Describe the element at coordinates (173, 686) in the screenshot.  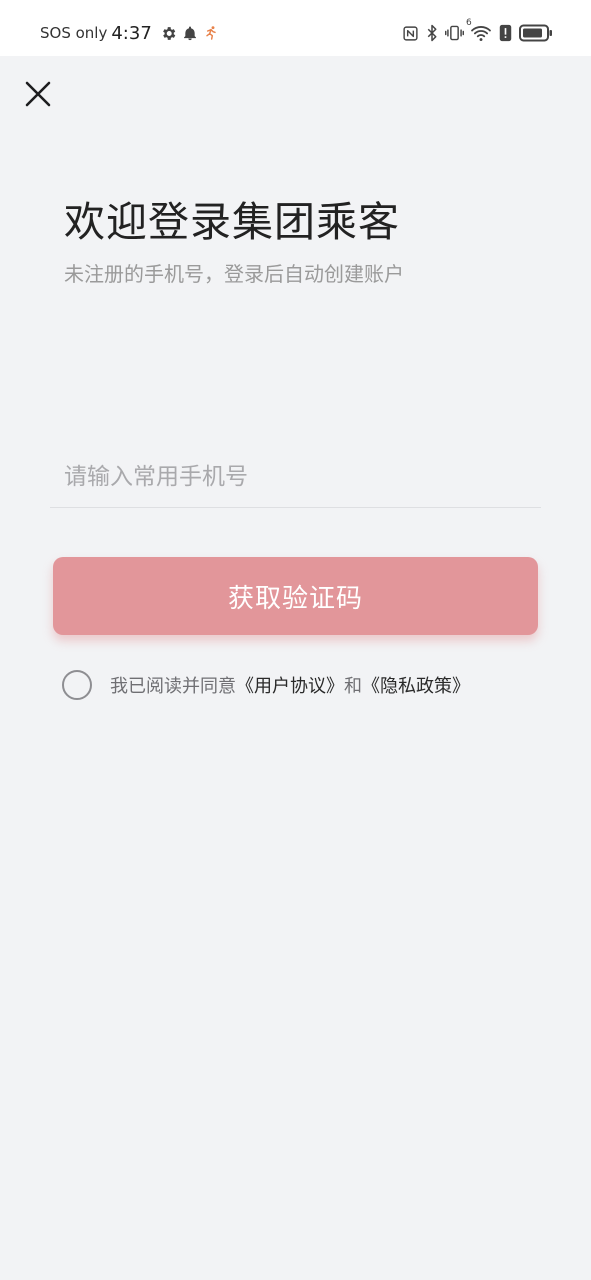
I see `agreement-prefix: 我已阅读并同意` at that location.